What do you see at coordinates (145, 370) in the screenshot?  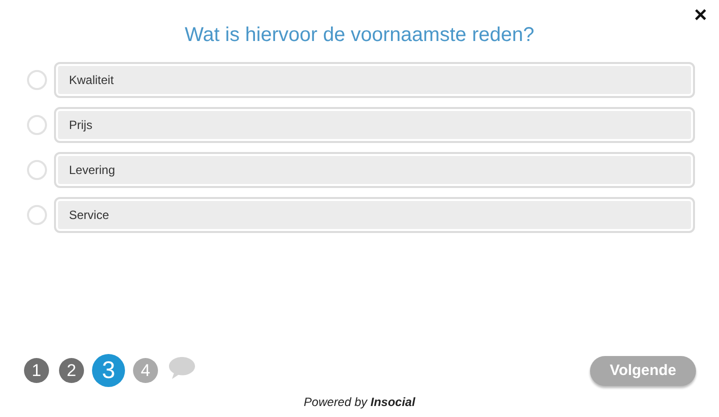 I see `step-indicator: 4` at bounding box center [145, 370].